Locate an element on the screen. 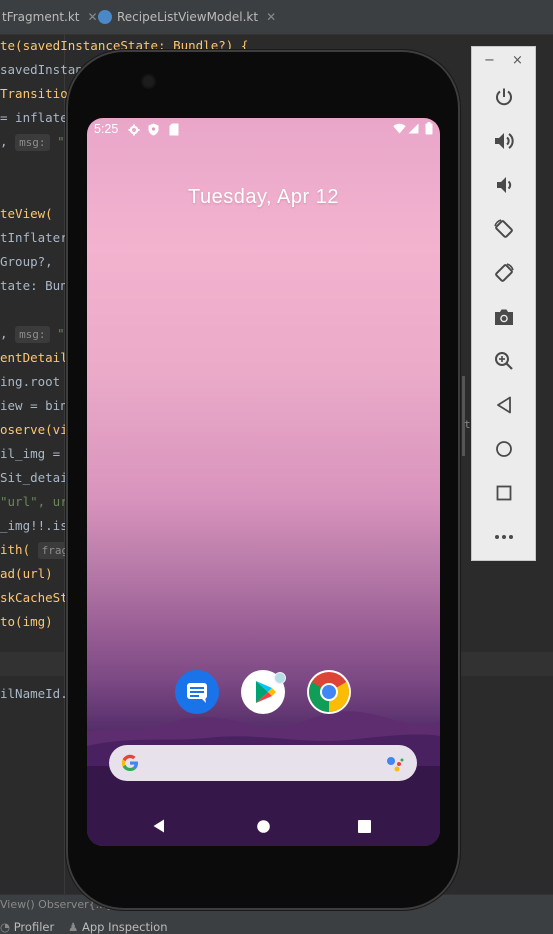  code-text: entDetails is located at coordinates (38, 357).